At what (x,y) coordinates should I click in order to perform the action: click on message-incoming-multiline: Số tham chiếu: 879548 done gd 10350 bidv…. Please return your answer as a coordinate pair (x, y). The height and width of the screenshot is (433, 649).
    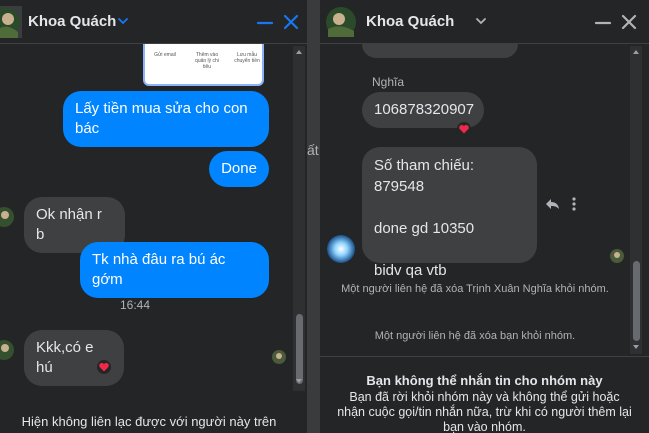
    Looking at the image, I should click on (449, 213).